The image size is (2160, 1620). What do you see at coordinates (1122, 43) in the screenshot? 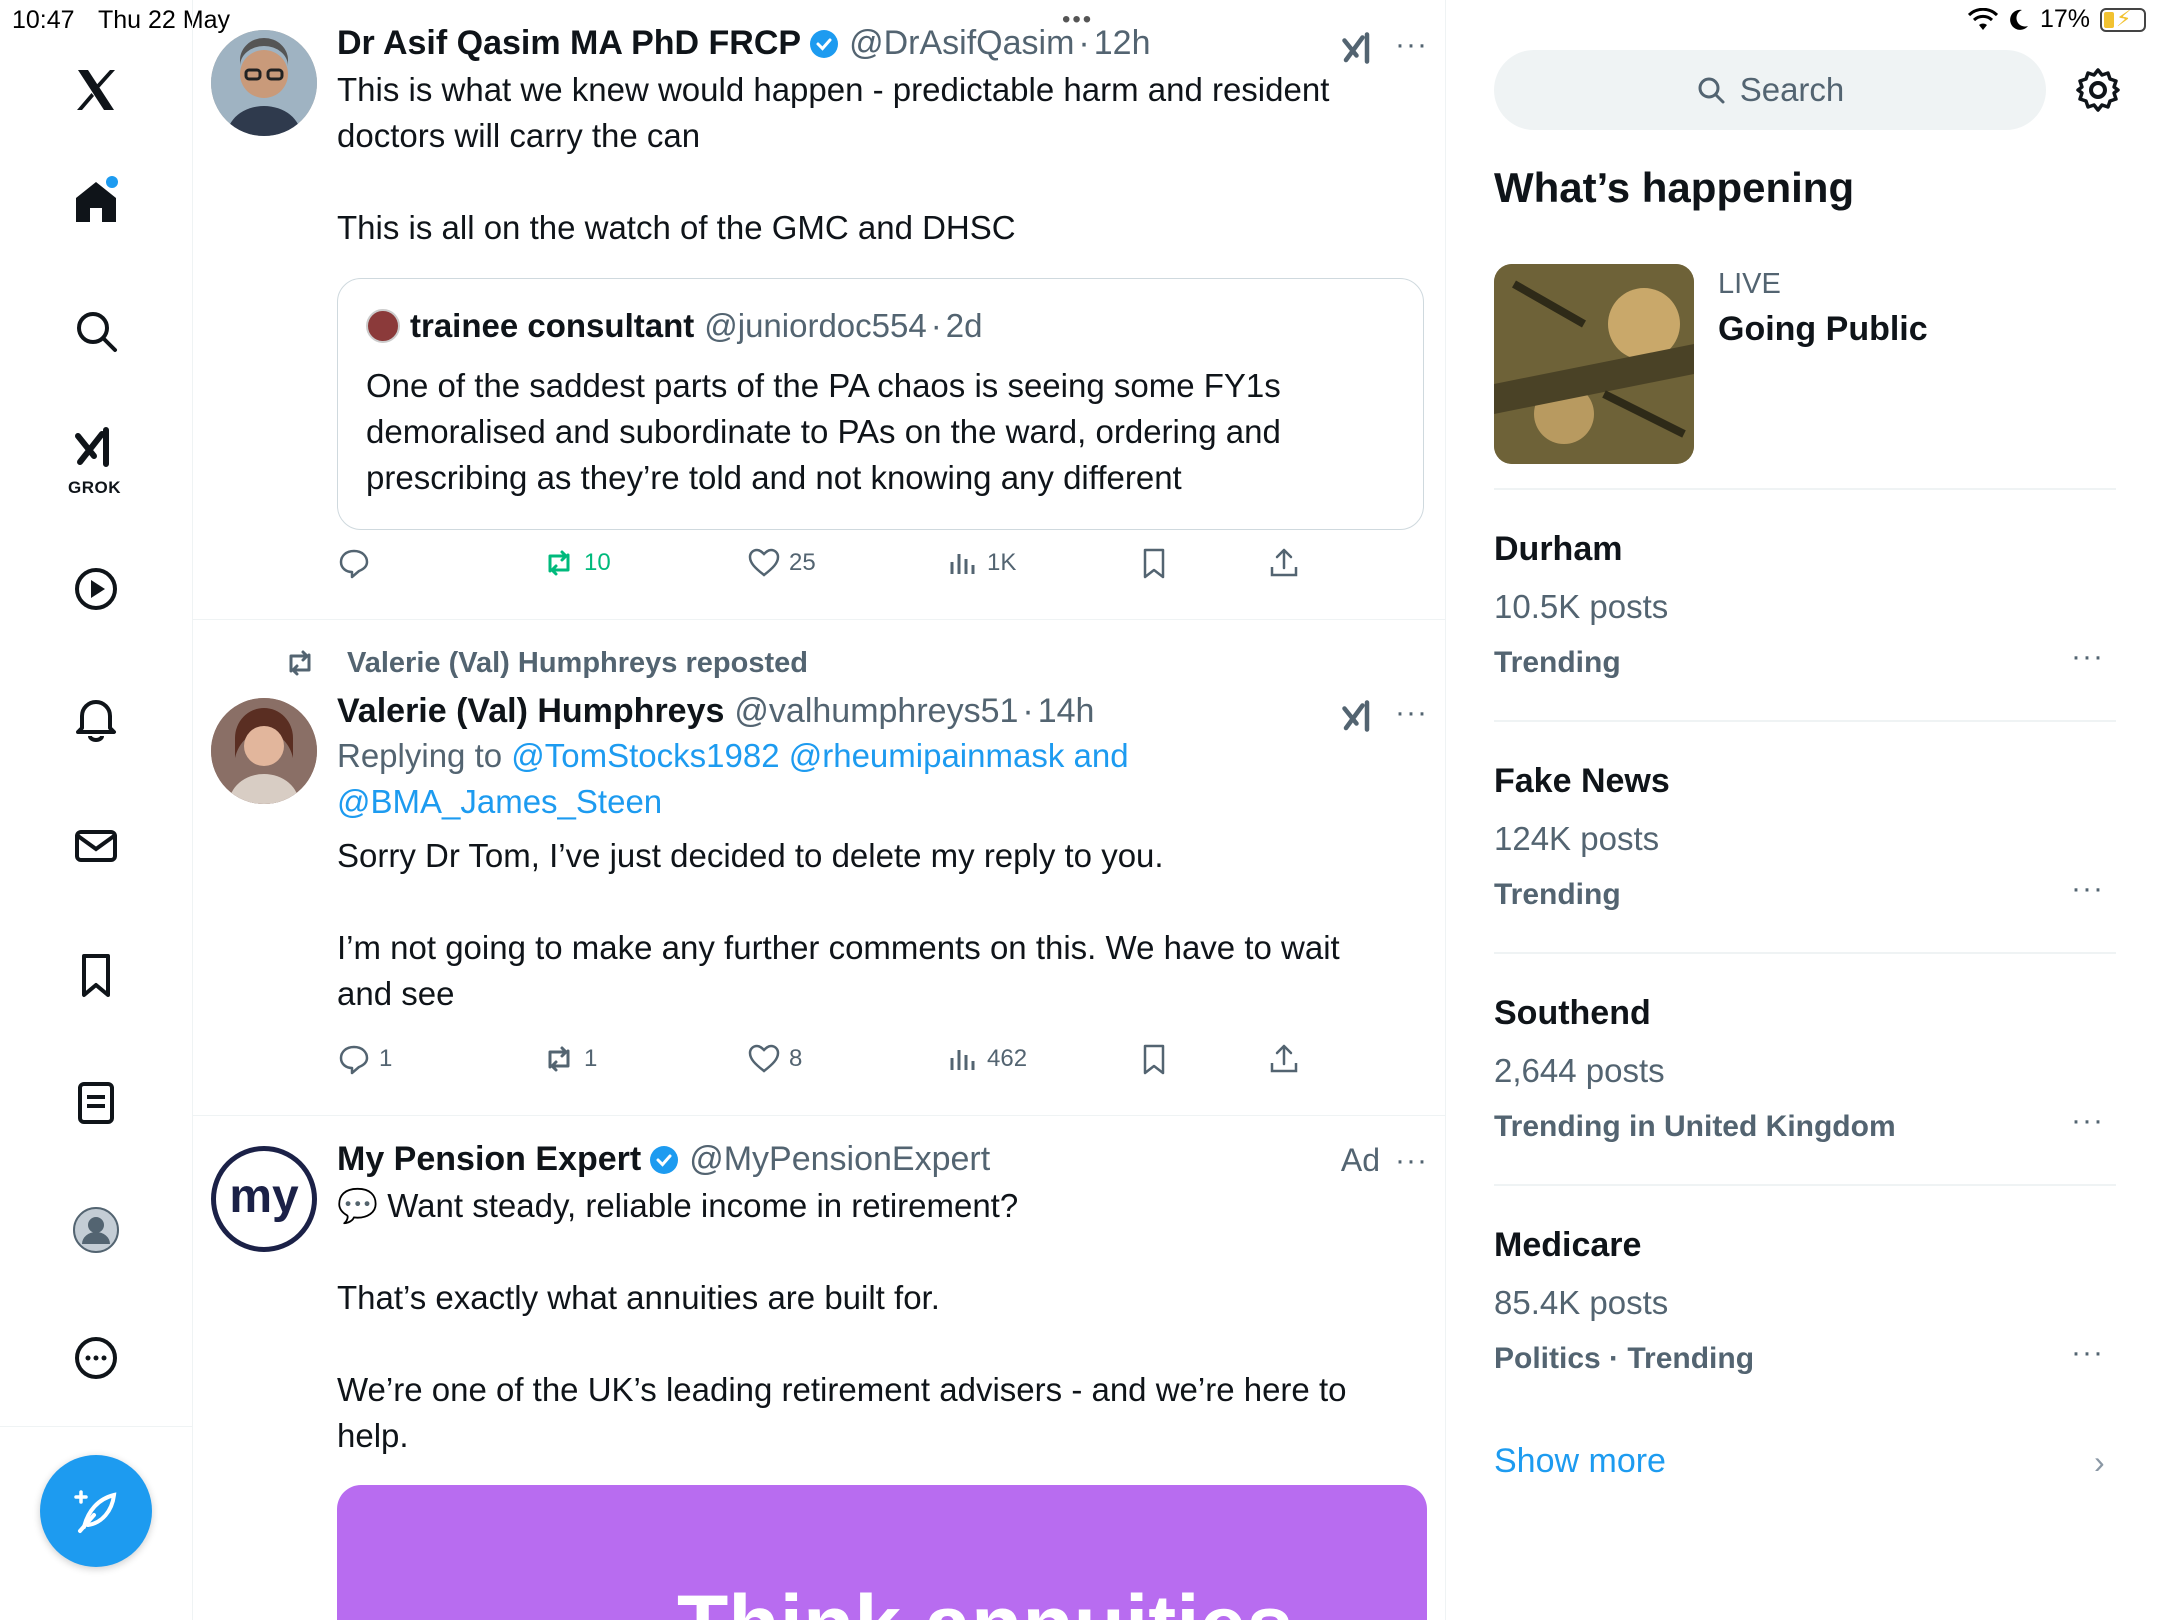
I see `post-time: 12h` at bounding box center [1122, 43].